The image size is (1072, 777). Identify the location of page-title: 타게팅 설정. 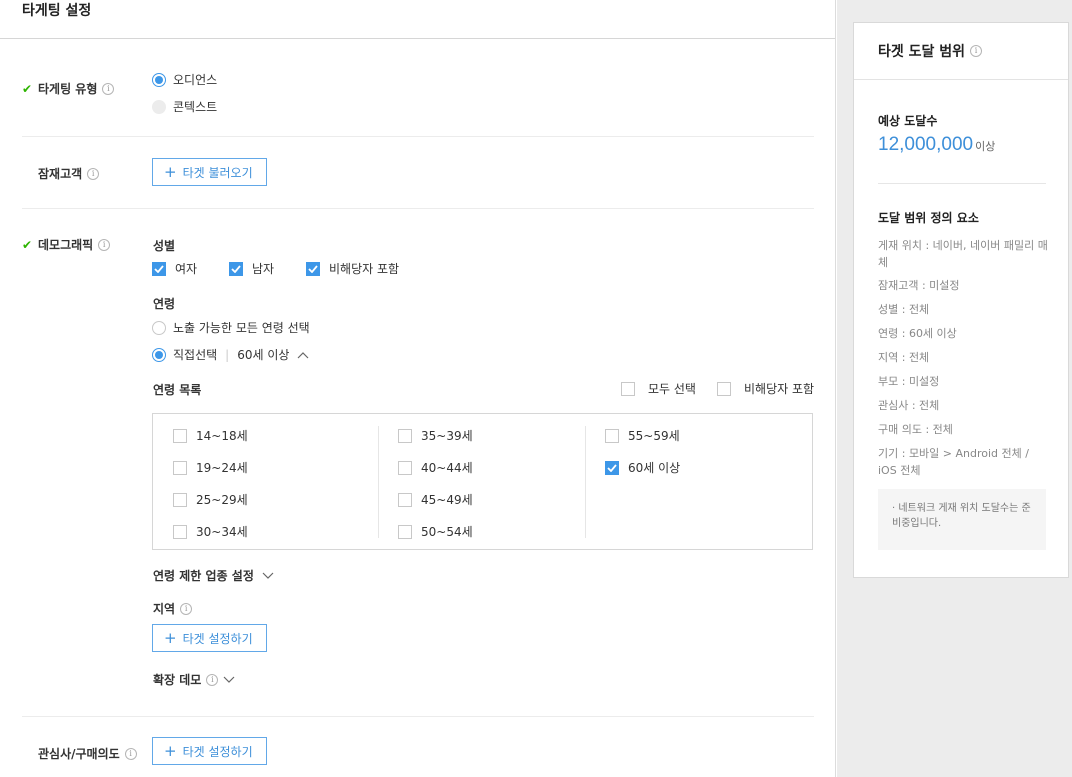
(57, 11).